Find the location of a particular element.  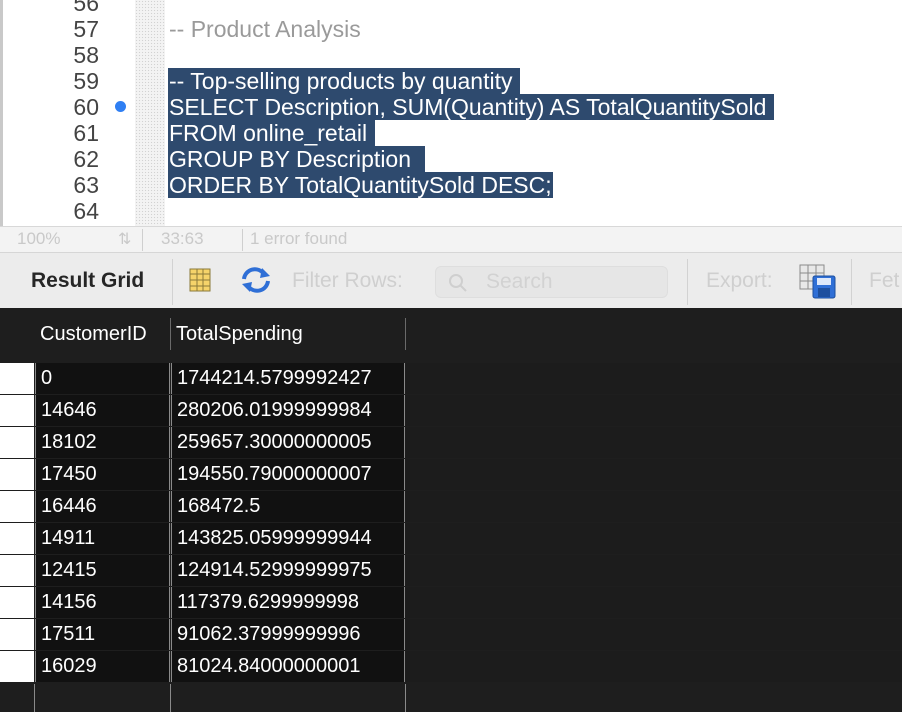

column-header-totalspending: TotalSpending is located at coordinates (288, 334).